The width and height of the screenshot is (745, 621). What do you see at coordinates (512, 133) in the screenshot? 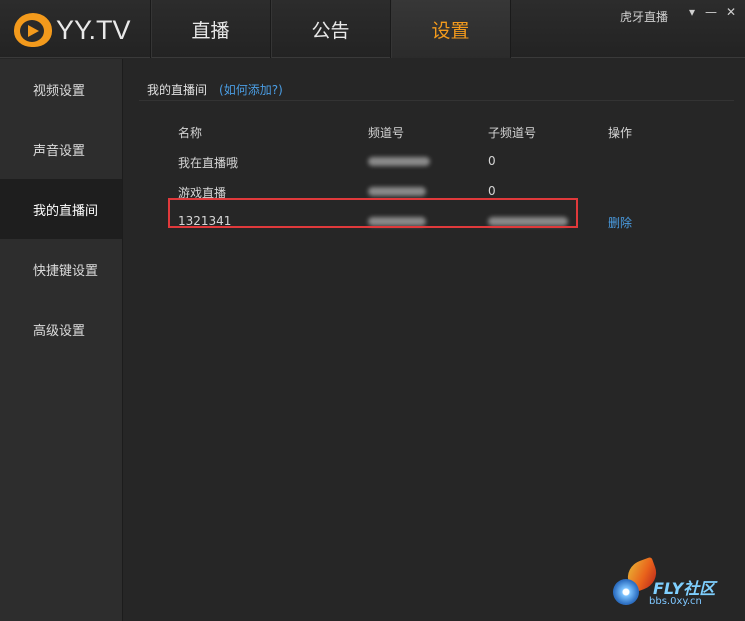
I see `column-header-subchannel: 子频道号` at bounding box center [512, 133].